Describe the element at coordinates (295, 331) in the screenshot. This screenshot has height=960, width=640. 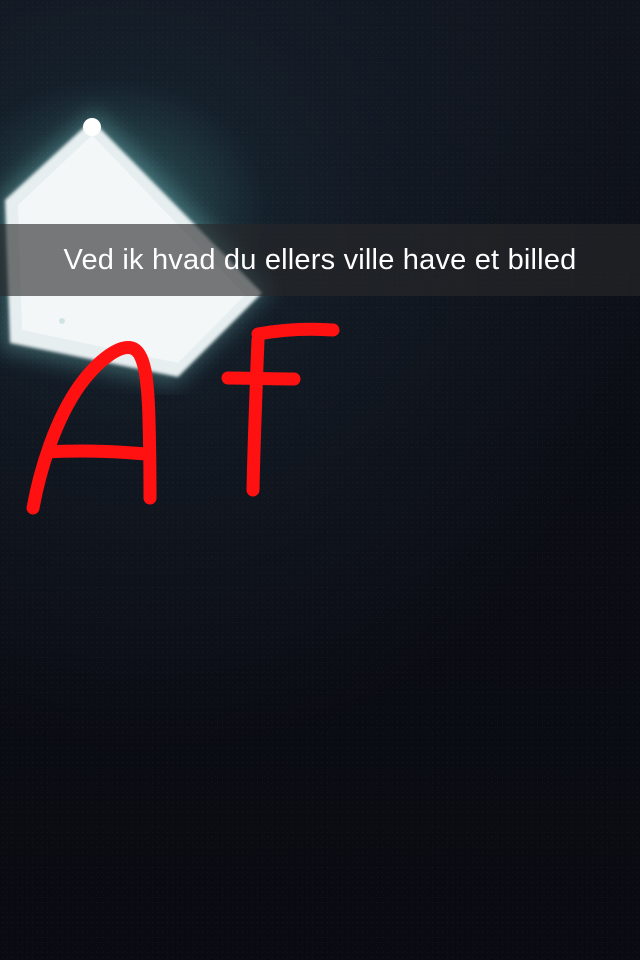
I see `drawn-letter-f-top` at that location.